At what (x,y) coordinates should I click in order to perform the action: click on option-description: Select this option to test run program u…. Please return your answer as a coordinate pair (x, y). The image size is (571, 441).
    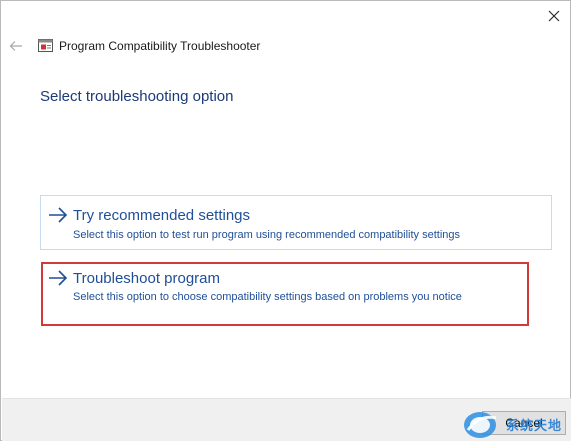
    Looking at the image, I should click on (267, 235).